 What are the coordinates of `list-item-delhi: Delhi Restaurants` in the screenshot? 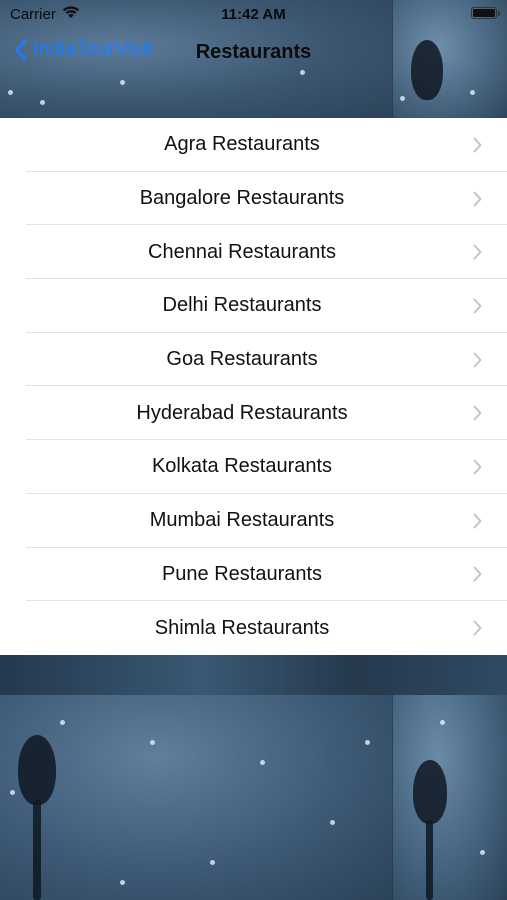 It's located at (253, 306).